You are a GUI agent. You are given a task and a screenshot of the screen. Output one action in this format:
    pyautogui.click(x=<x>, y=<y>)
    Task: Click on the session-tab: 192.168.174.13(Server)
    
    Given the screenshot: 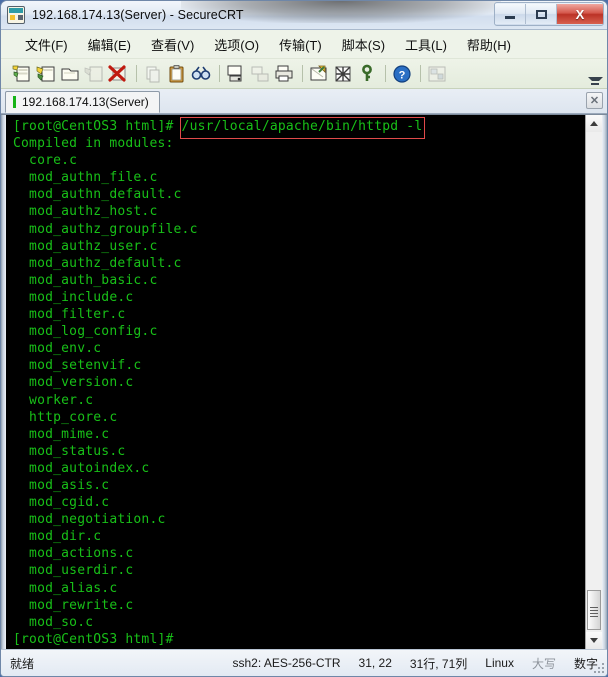 What is the action you would take?
    pyautogui.click(x=82, y=102)
    